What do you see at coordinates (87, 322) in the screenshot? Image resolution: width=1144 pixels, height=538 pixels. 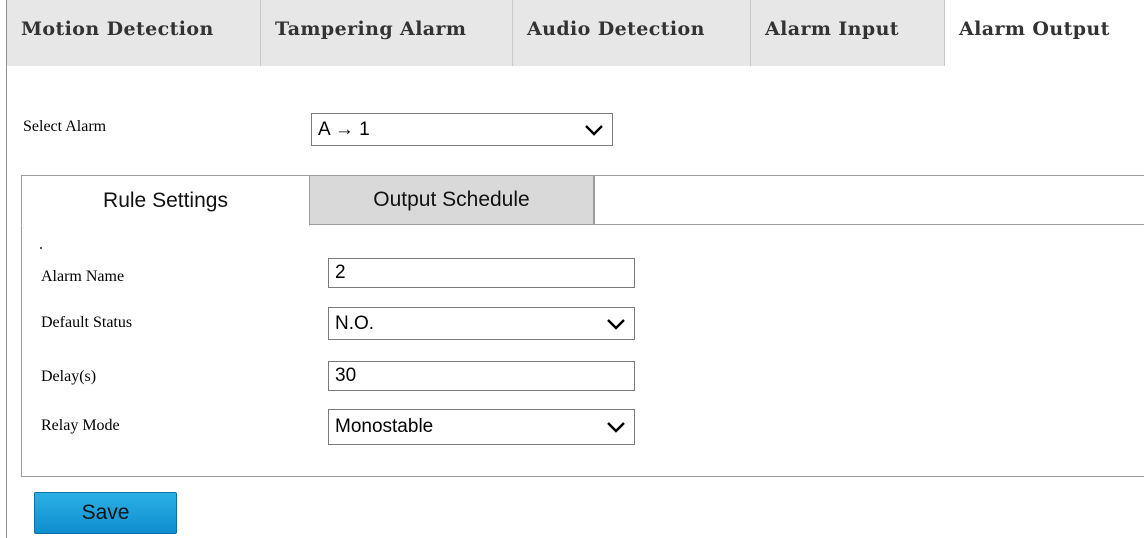 I see `default-status-label: Default Status` at bounding box center [87, 322].